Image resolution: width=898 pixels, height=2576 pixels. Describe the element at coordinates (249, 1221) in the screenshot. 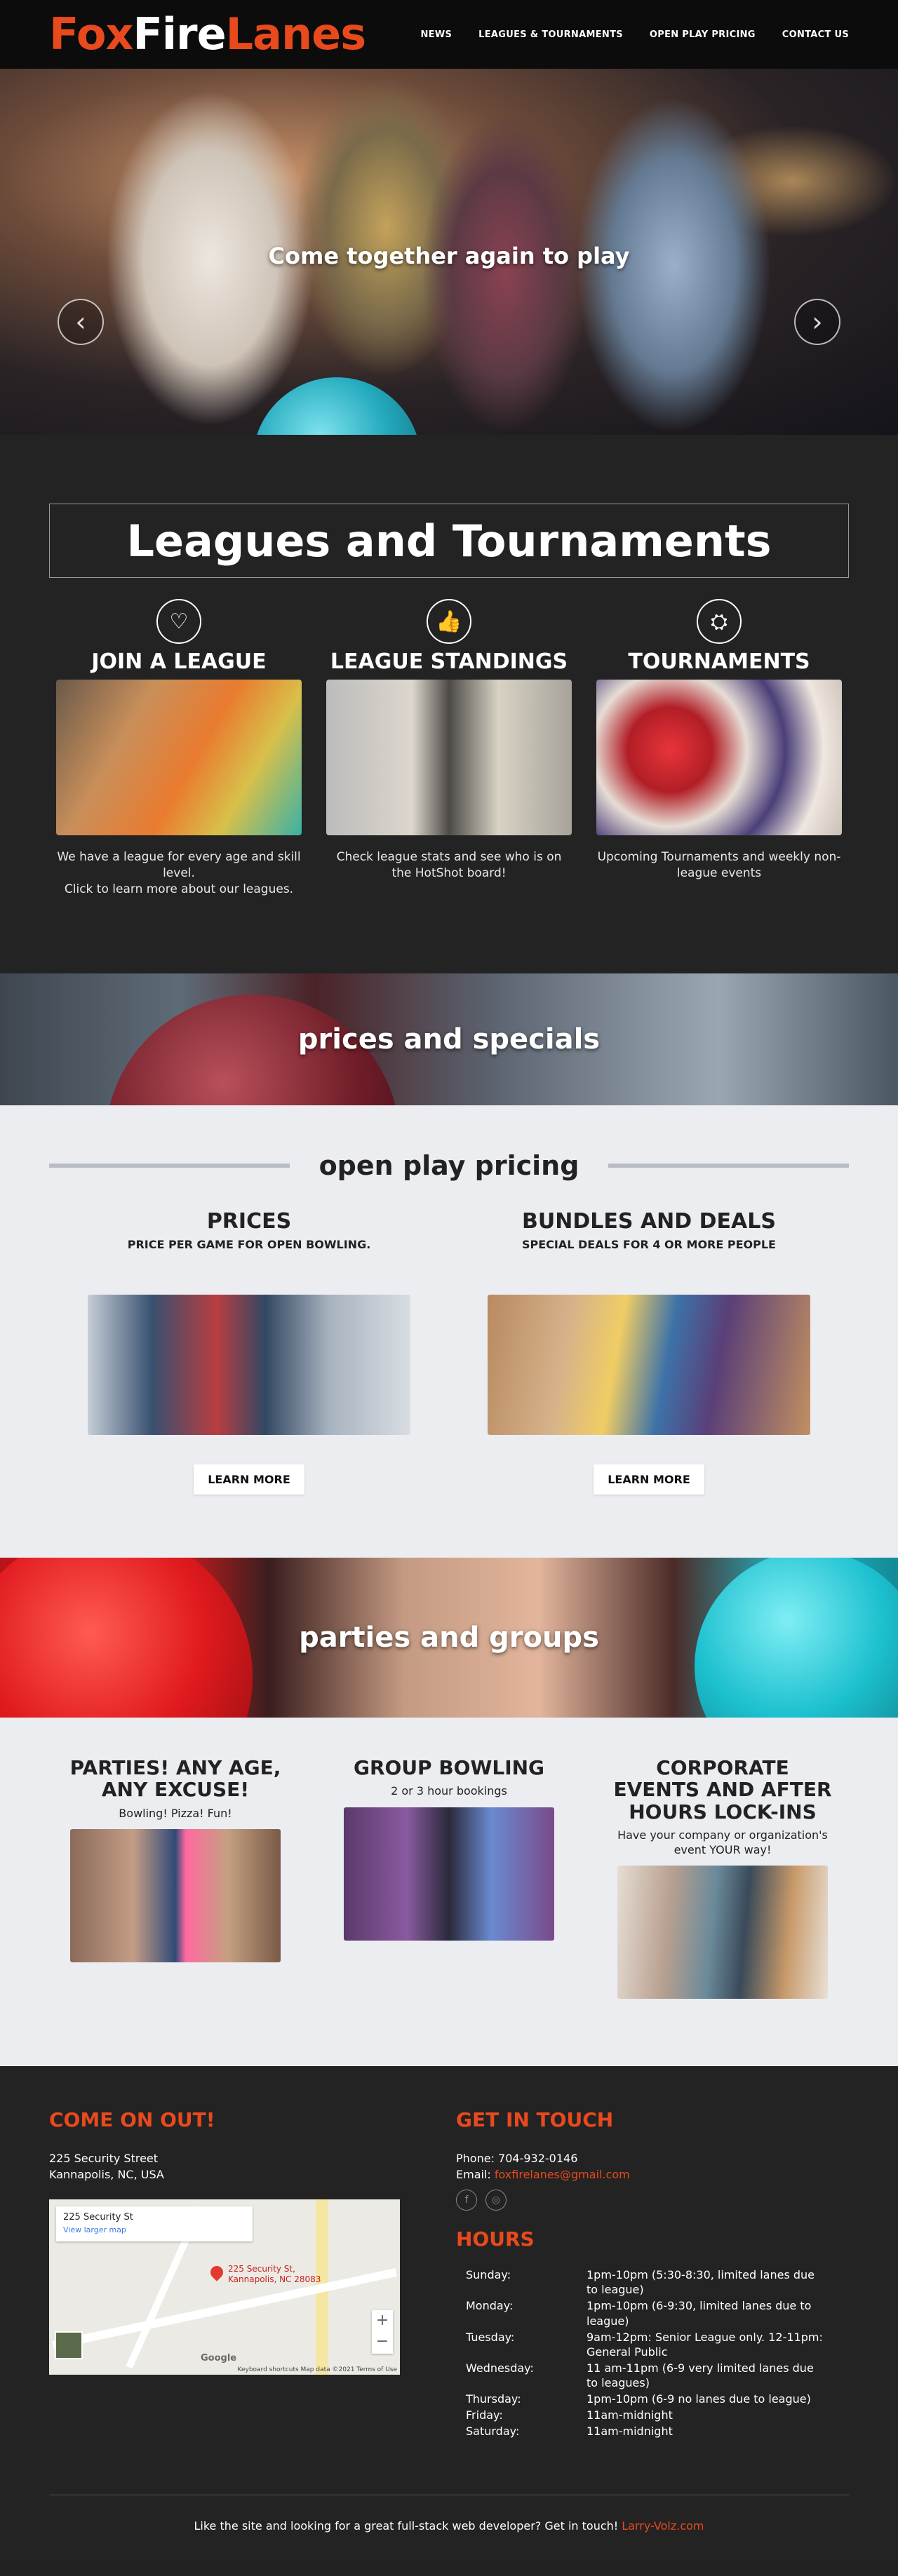

I see `column-title: PRICES` at that location.